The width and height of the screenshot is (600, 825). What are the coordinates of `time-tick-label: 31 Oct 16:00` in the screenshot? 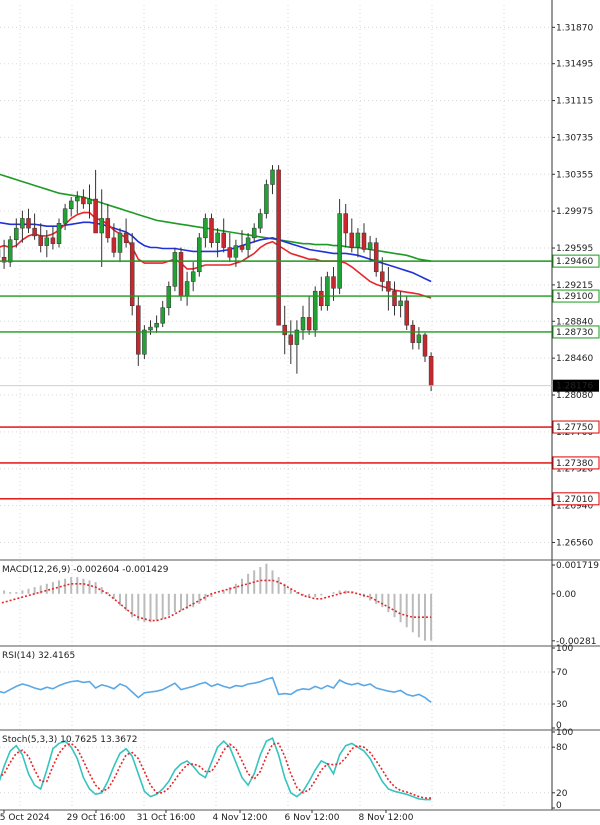 It's located at (166, 817).